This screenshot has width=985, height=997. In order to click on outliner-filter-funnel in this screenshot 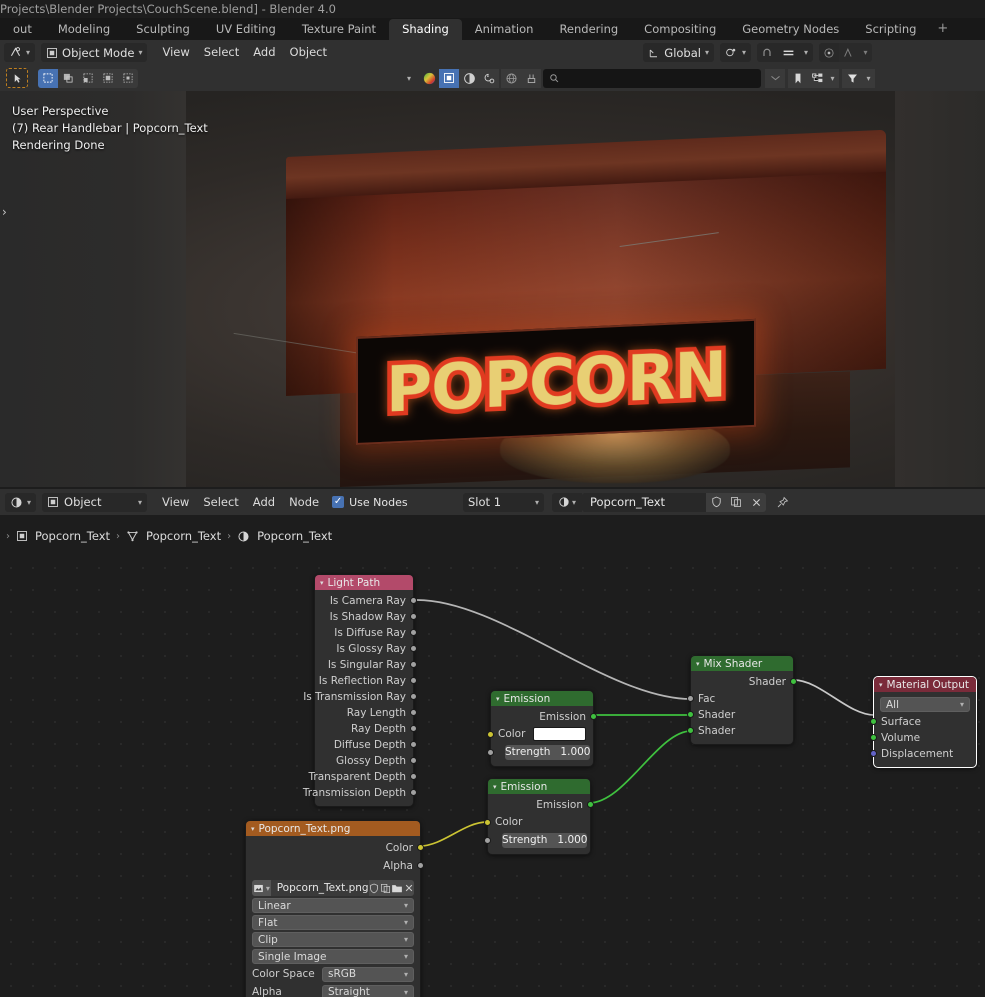, I will do `click(852, 78)`.